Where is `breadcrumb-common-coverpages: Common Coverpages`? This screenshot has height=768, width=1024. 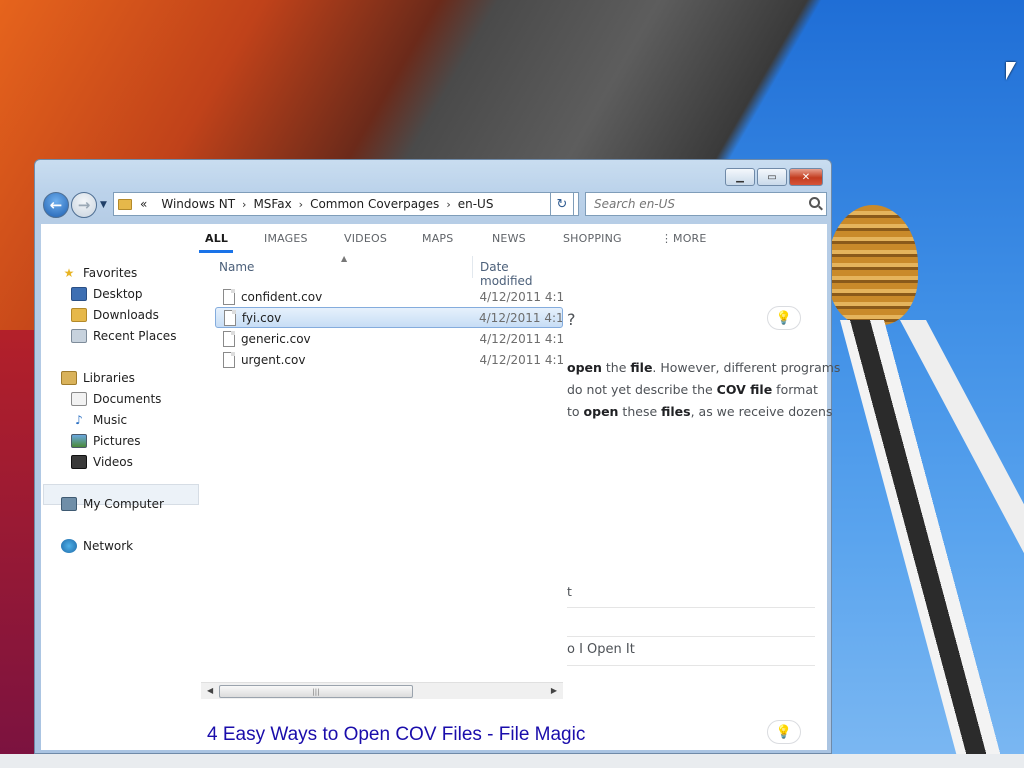 breadcrumb-common-coverpages: Common Coverpages is located at coordinates (374, 204).